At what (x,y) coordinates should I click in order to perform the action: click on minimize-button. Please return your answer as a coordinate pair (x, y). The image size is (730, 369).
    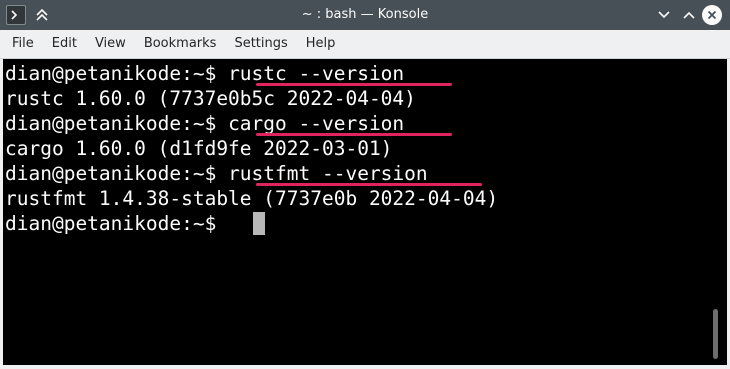
    Looking at the image, I should click on (664, 15).